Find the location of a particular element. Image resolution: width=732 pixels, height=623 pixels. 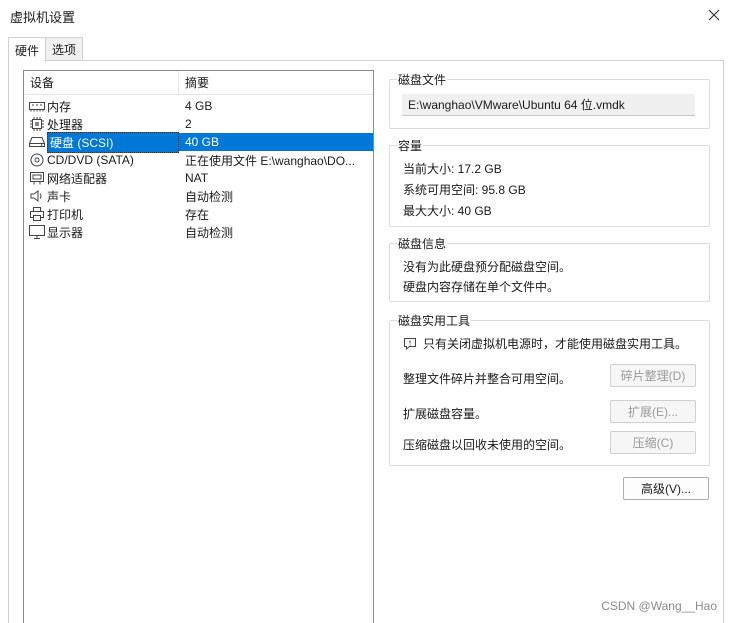

defragment-button: 碎片整理(D) is located at coordinates (653, 375).